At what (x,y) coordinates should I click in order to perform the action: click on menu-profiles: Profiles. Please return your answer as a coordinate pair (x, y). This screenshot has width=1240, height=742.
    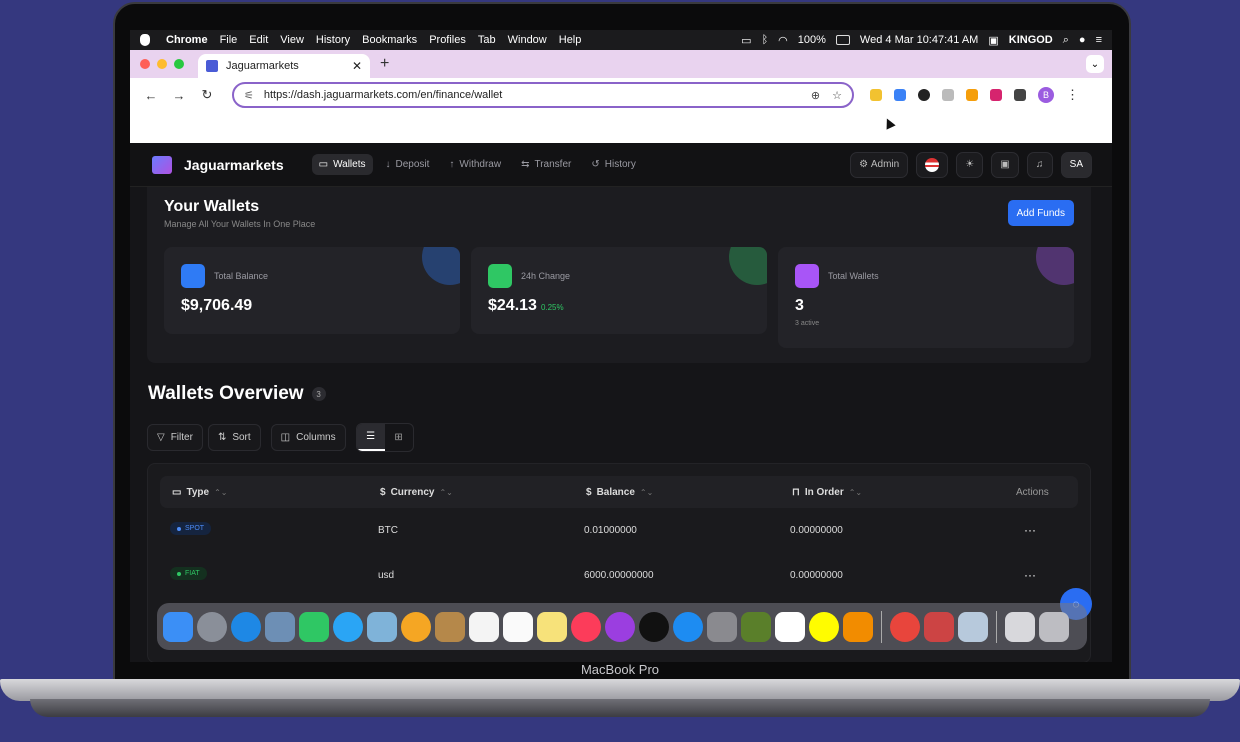
    Looking at the image, I should click on (447, 40).